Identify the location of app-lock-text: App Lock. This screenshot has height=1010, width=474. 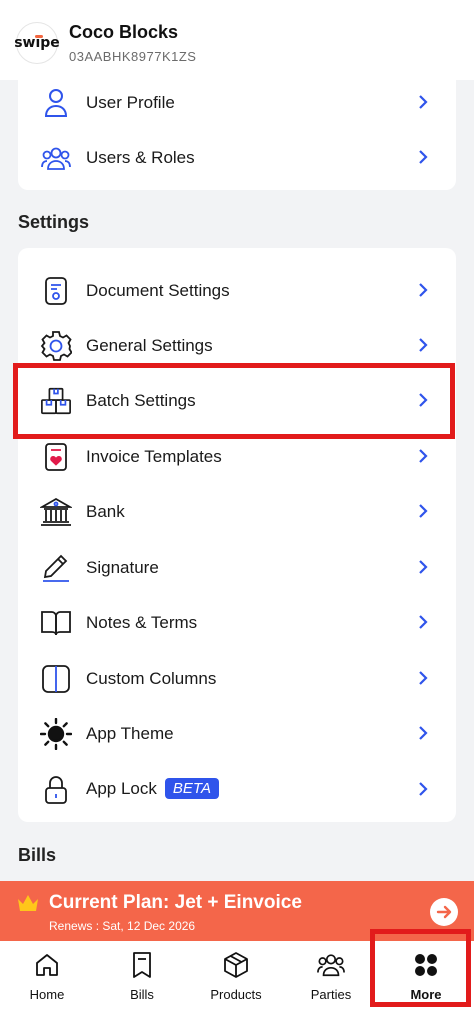
(121, 788).